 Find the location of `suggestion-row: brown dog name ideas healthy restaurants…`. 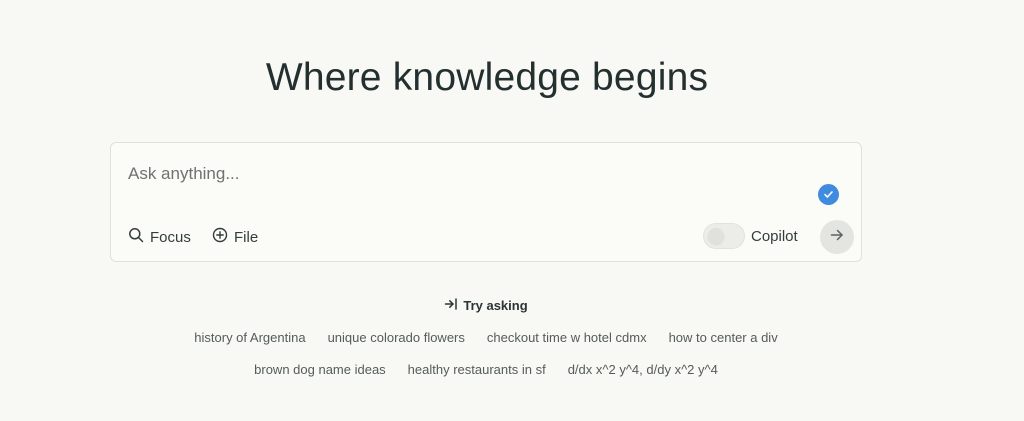

suggestion-row: brown dog name ideas healthy restaurants… is located at coordinates (486, 369).